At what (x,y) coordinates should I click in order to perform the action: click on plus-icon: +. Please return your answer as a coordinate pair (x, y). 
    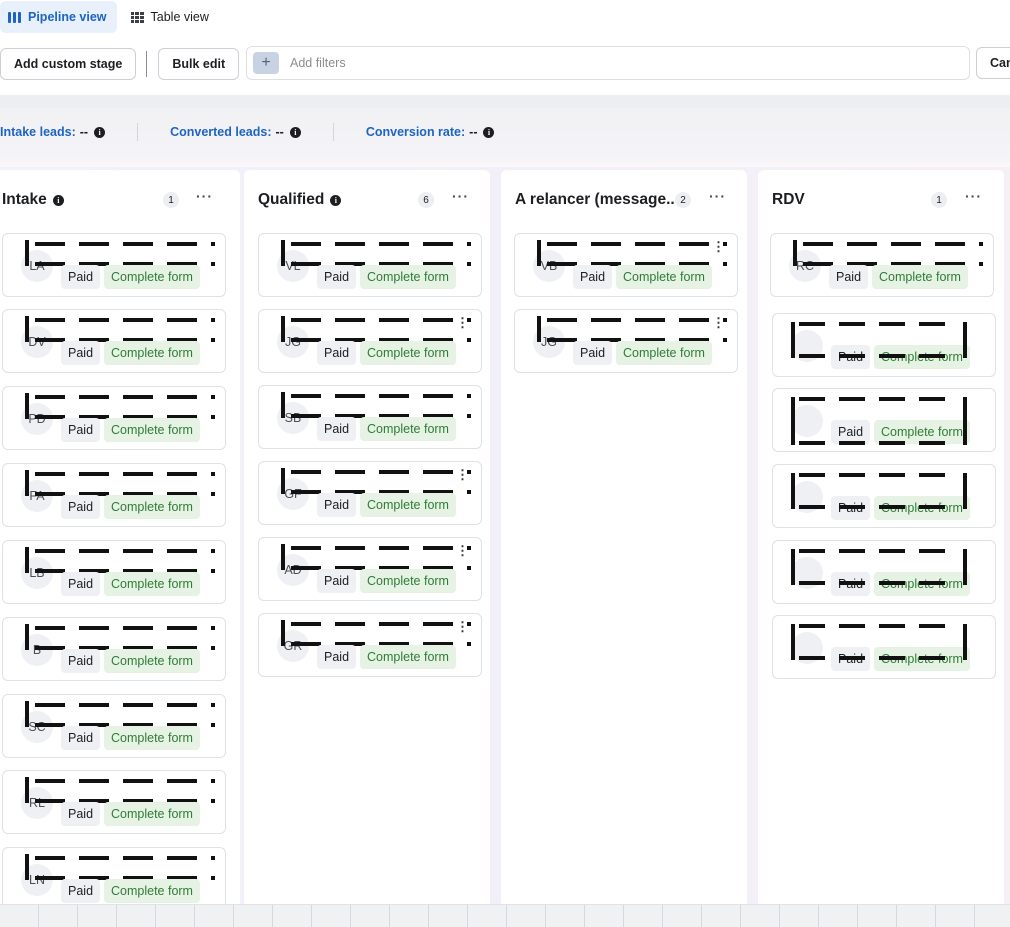
    Looking at the image, I should click on (266, 63).